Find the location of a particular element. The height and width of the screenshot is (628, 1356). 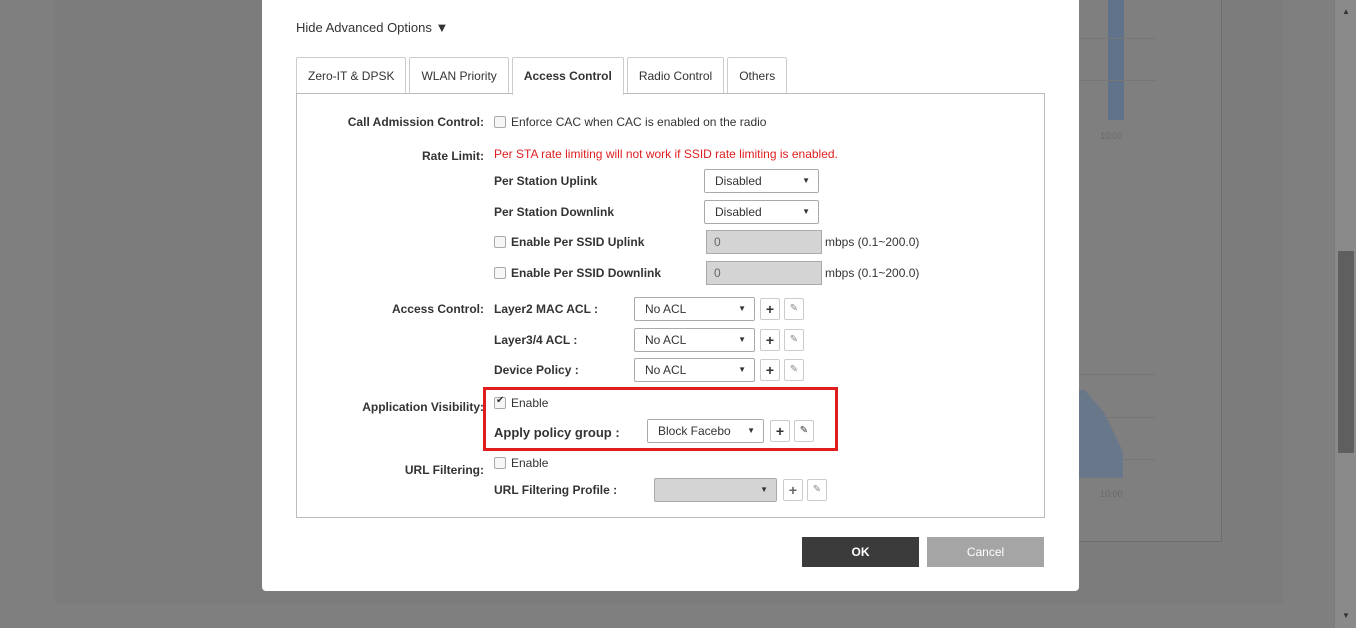

url-filtering-enable-row: Enable is located at coordinates (521, 463).